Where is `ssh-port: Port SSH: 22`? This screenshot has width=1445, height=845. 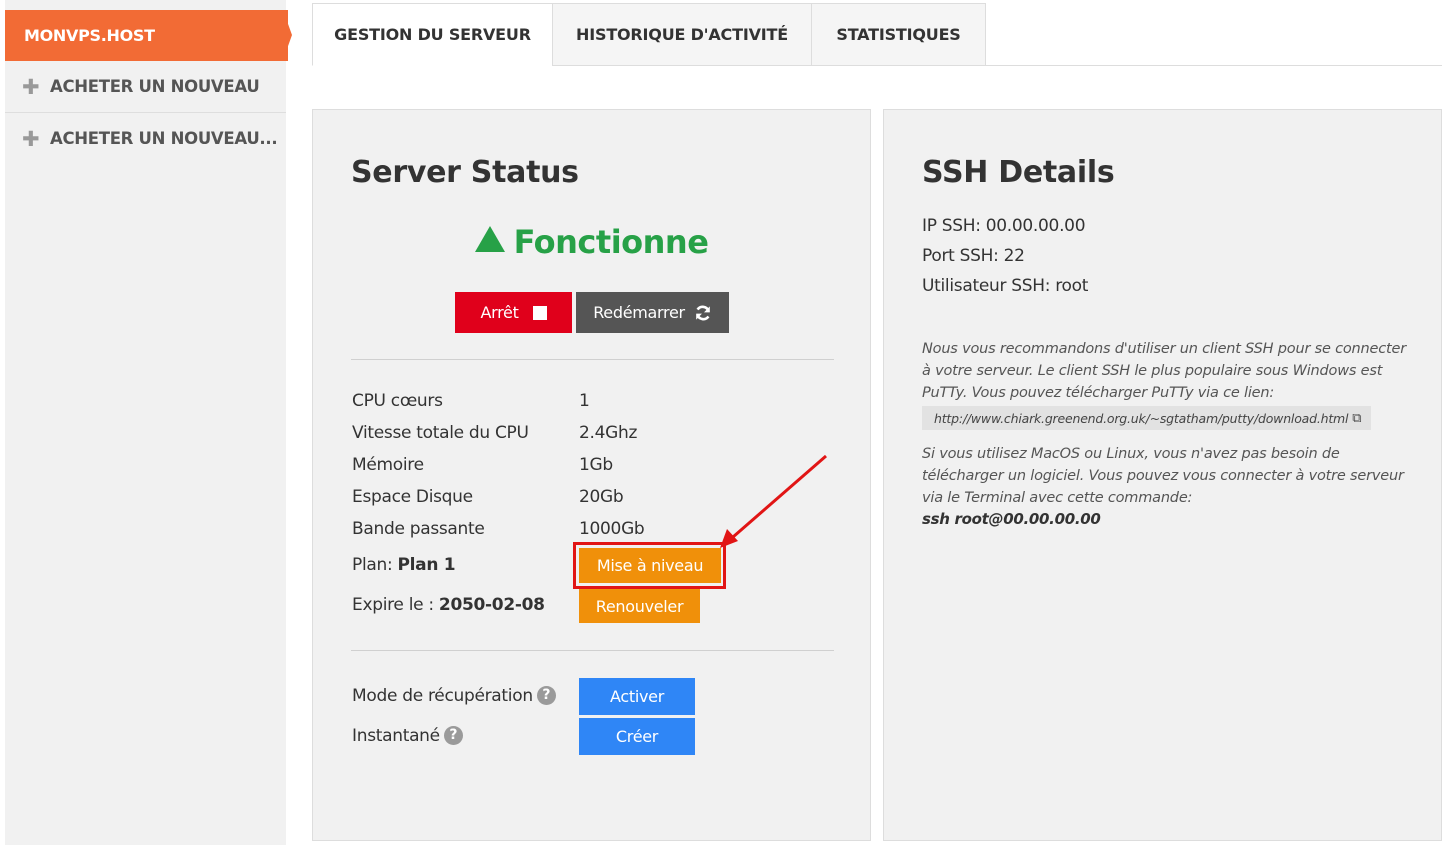 ssh-port: Port SSH: 22 is located at coordinates (973, 256).